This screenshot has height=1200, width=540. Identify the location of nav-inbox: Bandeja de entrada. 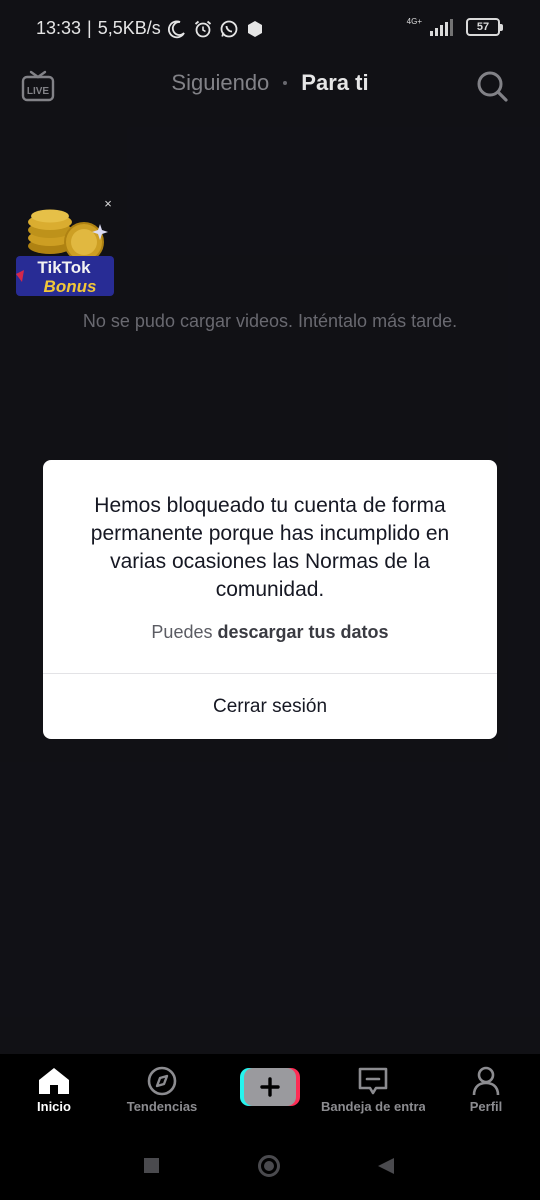
(373, 1090).